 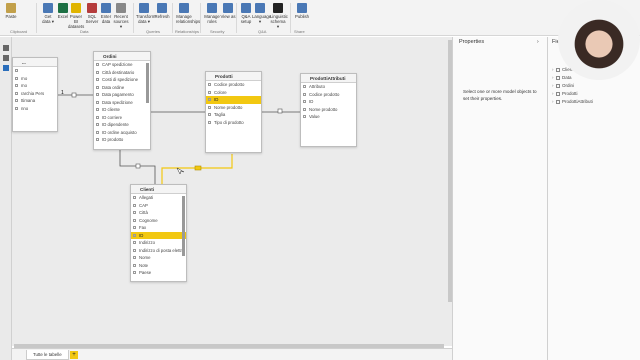 I want to click on field-row: Data spedizione, so click(x=122, y=103).